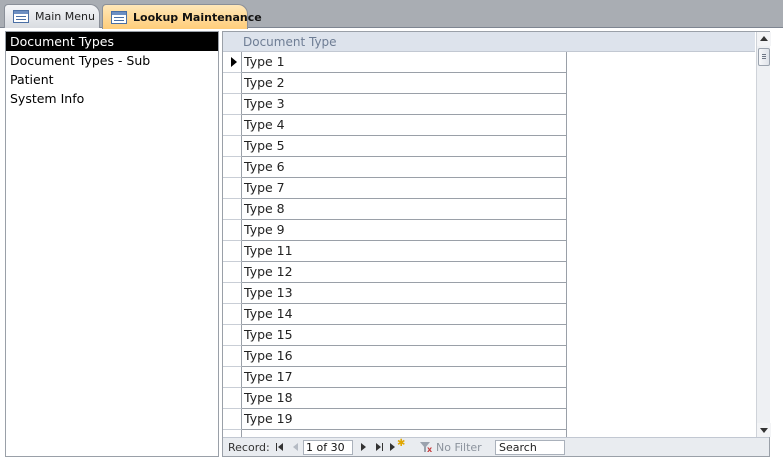 The width and height of the screenshot is (783, 466). I want to click on vertical-scrollbar, so click(763, 234).